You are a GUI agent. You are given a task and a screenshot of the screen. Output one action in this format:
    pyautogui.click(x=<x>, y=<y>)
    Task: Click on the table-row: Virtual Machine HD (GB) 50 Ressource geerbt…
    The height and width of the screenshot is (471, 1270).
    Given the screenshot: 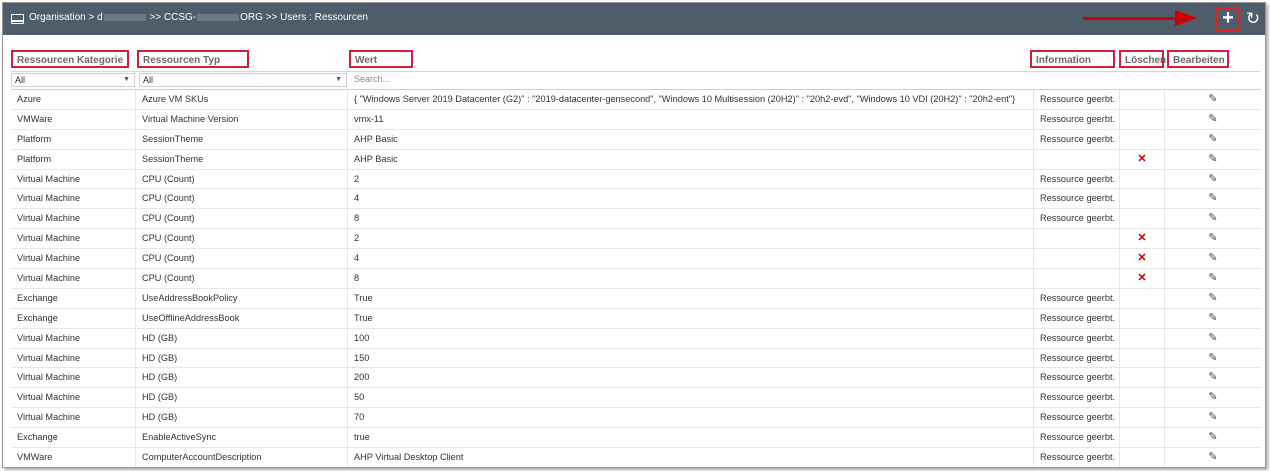 What is the action you would take?
    pyautogui.click(x=636, y=398)
    